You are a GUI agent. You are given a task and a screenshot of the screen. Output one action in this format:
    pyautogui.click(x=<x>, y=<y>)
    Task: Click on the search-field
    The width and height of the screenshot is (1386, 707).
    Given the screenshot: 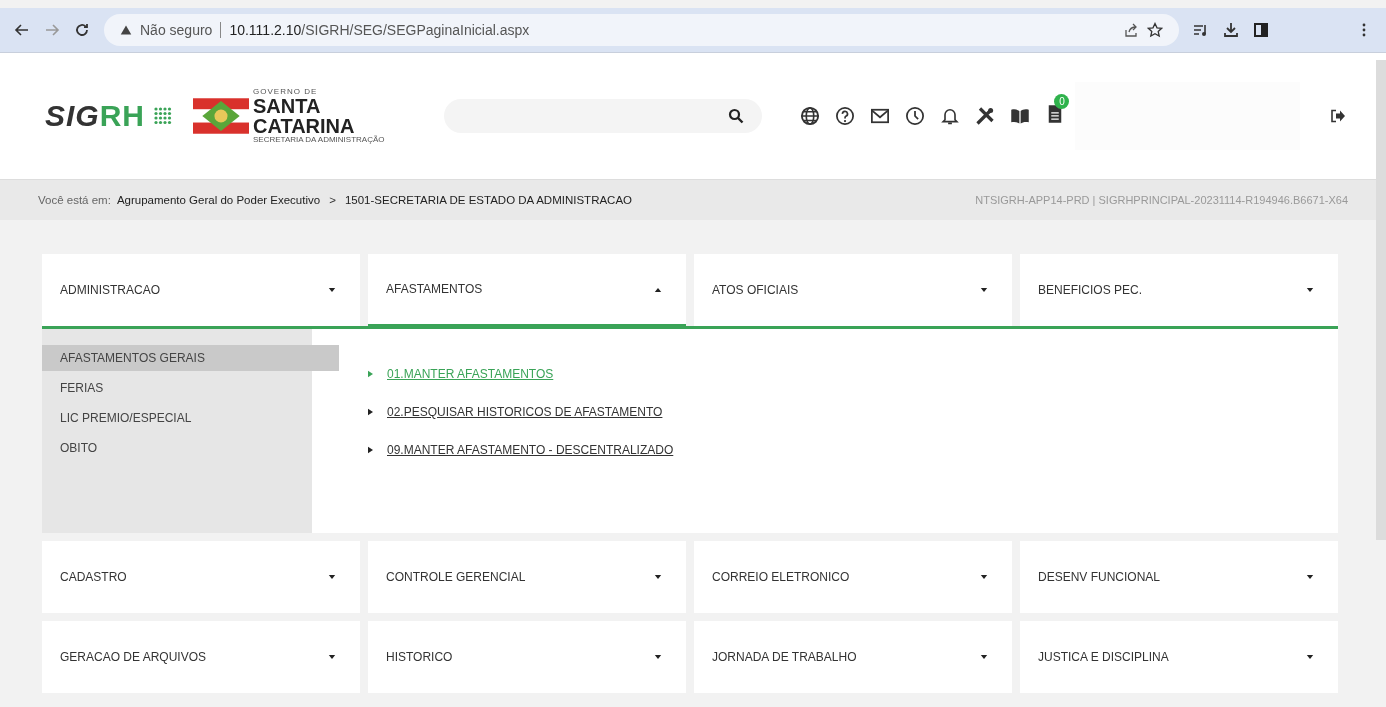 What is the action you would take?
    pyautogui.click(x=603, y=116)
    